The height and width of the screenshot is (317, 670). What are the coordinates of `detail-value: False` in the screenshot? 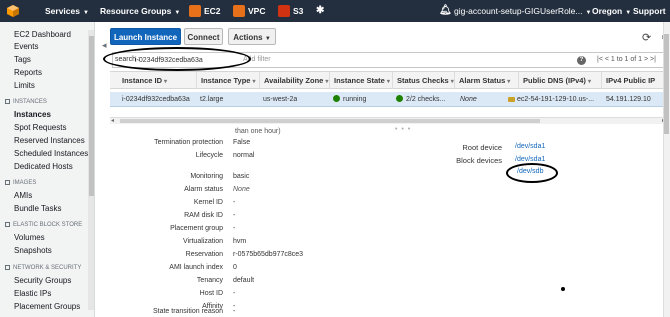 It's located at (242, 142).